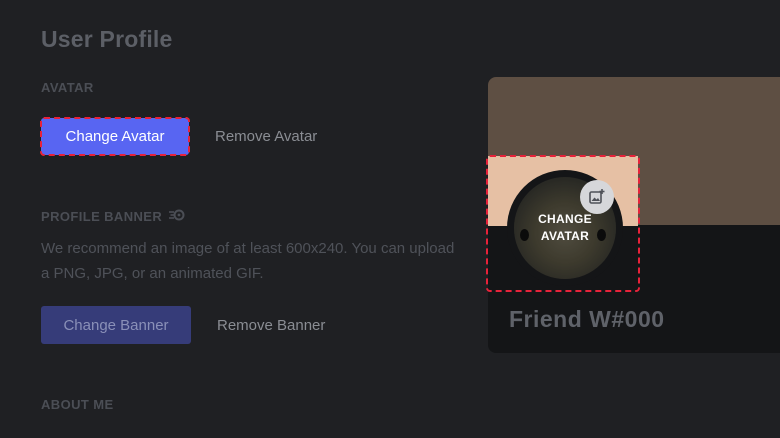 The height and width of the screenshot is (438, 780). I want to click on profile-banner-section-header: PROFILE BANNER, so click(113, 216).